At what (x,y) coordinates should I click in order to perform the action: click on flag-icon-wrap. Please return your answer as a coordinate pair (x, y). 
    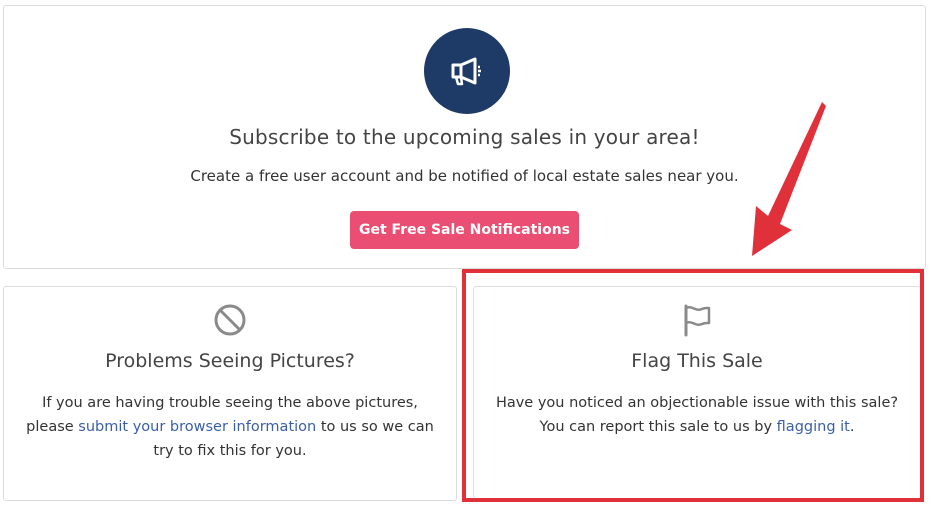
    Looking at the image, I should click on (697, 322).